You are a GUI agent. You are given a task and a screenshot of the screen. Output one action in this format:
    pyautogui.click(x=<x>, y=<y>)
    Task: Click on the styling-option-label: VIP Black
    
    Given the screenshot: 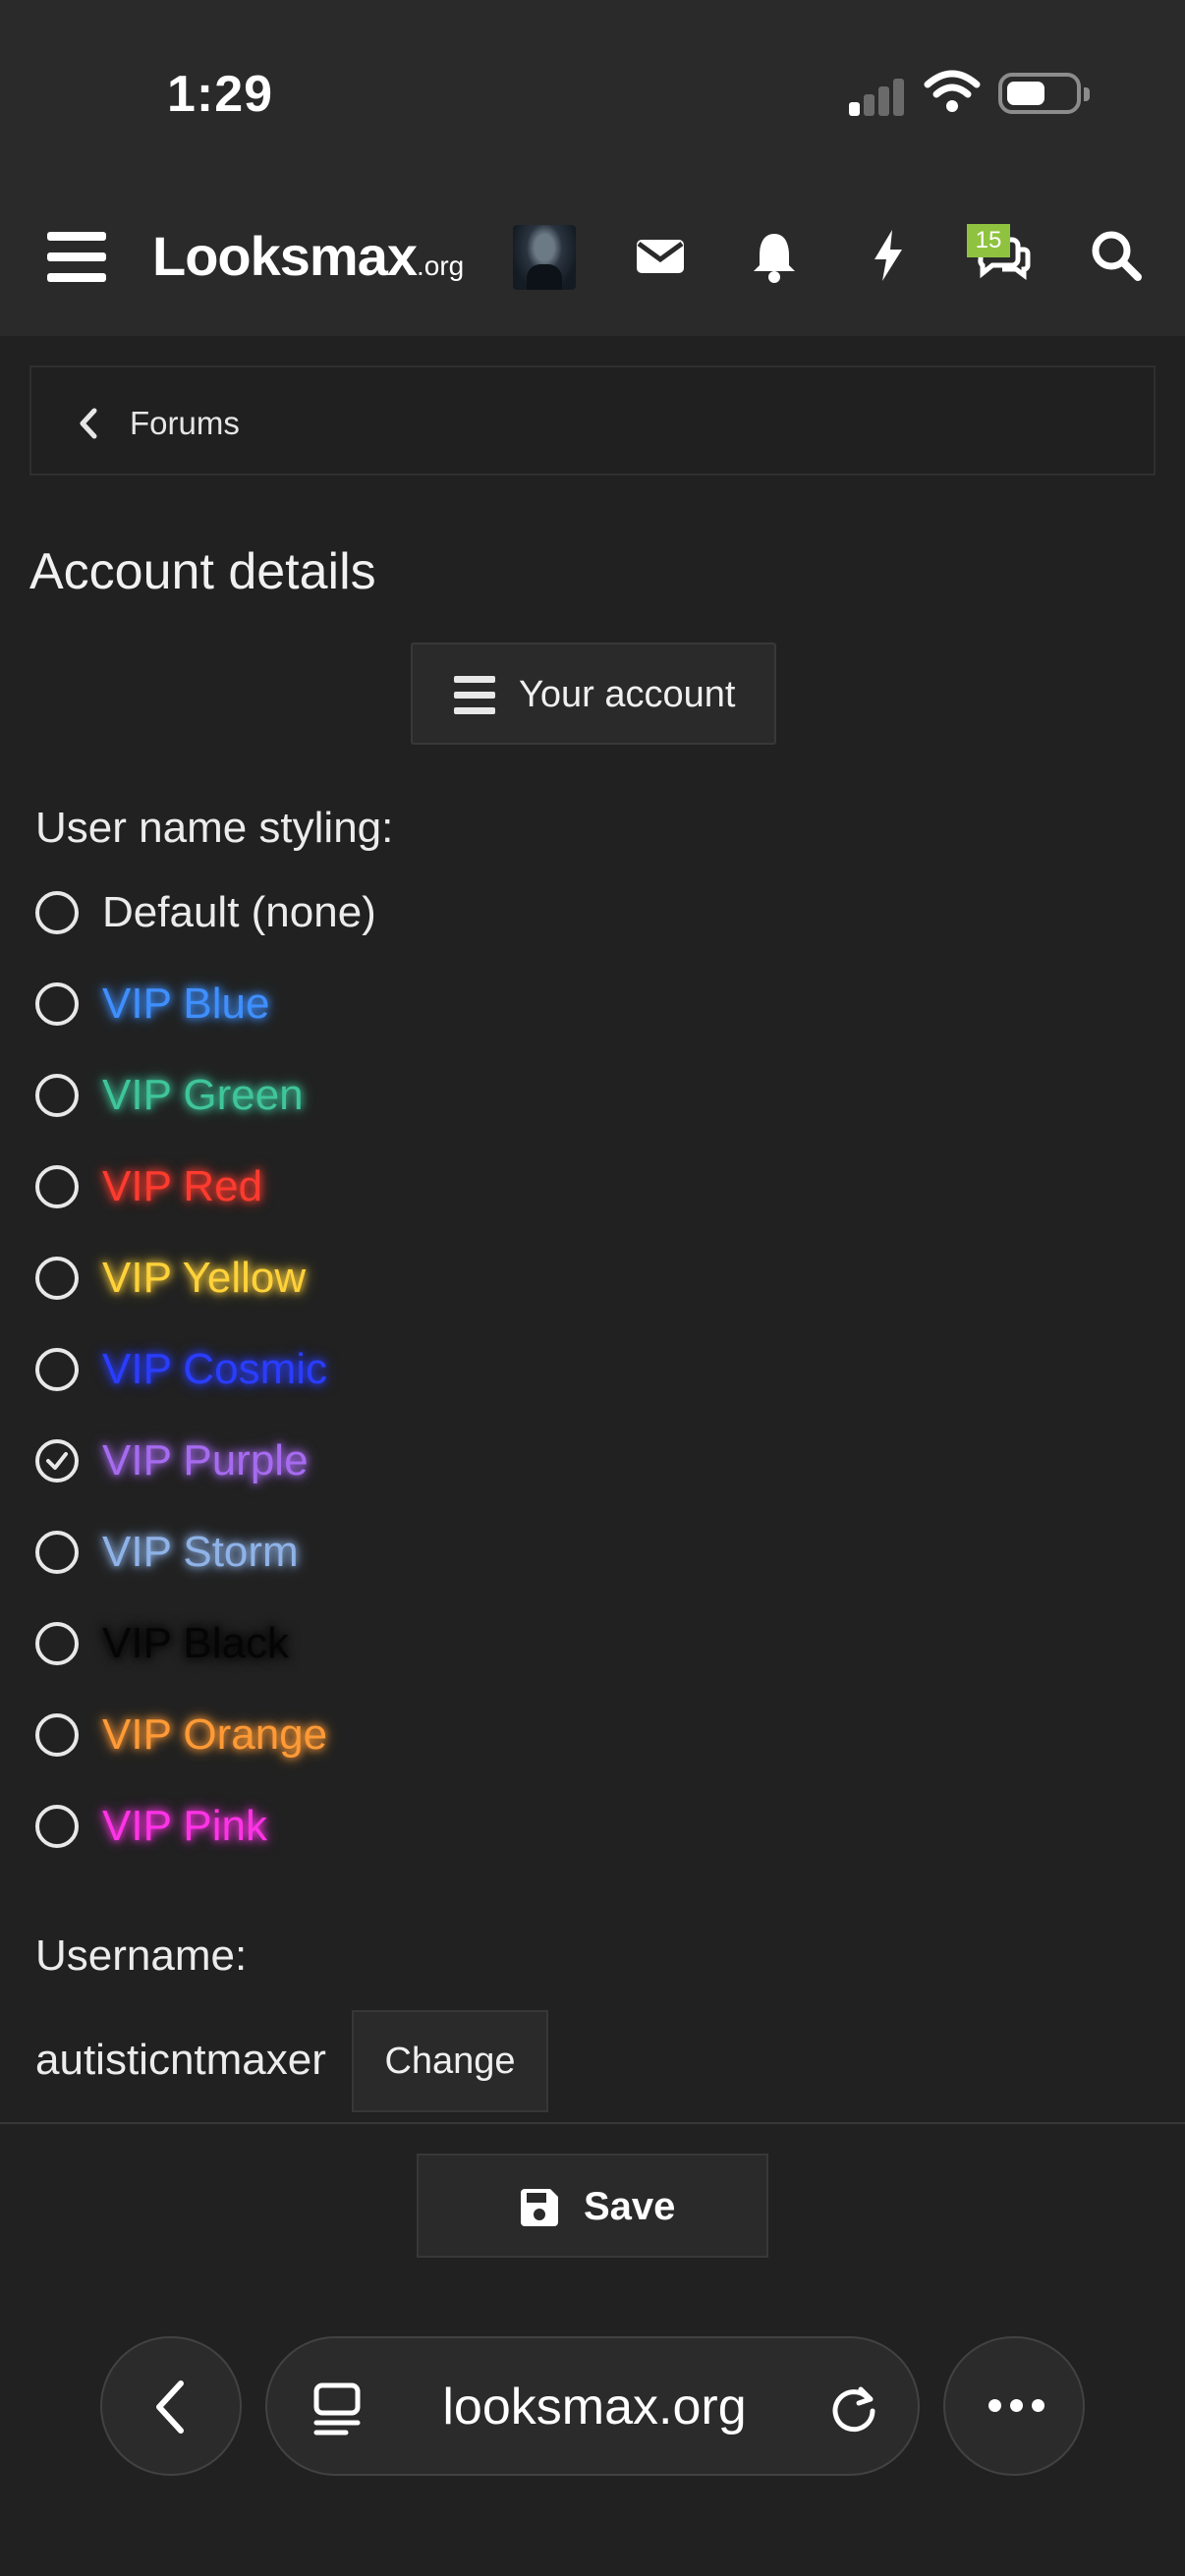 What is the action you would take?
    pyautogui.click(x=196, y=1643)
    